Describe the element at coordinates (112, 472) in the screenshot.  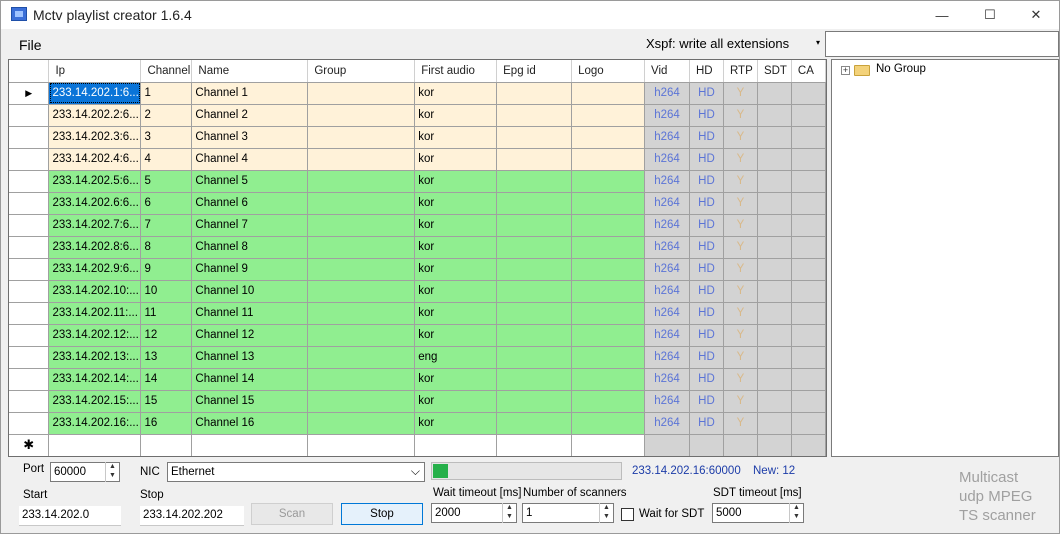
I see `port-spin-buttons: ▲ ▼` at that location.